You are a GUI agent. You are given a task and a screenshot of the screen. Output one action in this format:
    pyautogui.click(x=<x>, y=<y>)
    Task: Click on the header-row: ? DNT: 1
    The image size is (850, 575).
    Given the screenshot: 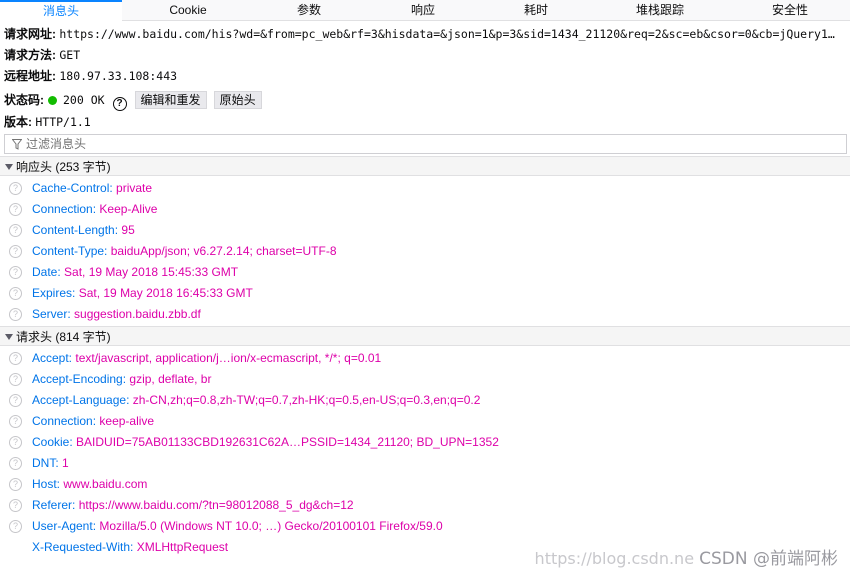 What is the action you would take?
    pyautogui.click(x=425, y=463)
    